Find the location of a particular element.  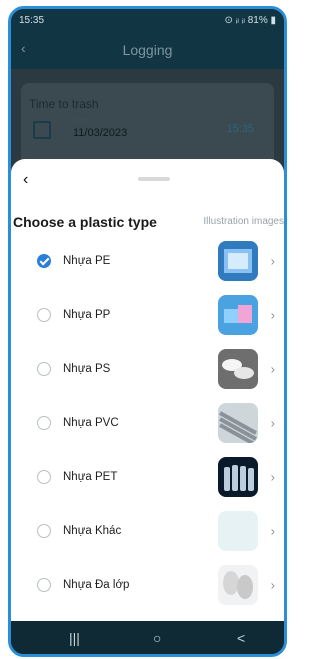

option-label: Nhựa PS is located at coordinates (87, 369).